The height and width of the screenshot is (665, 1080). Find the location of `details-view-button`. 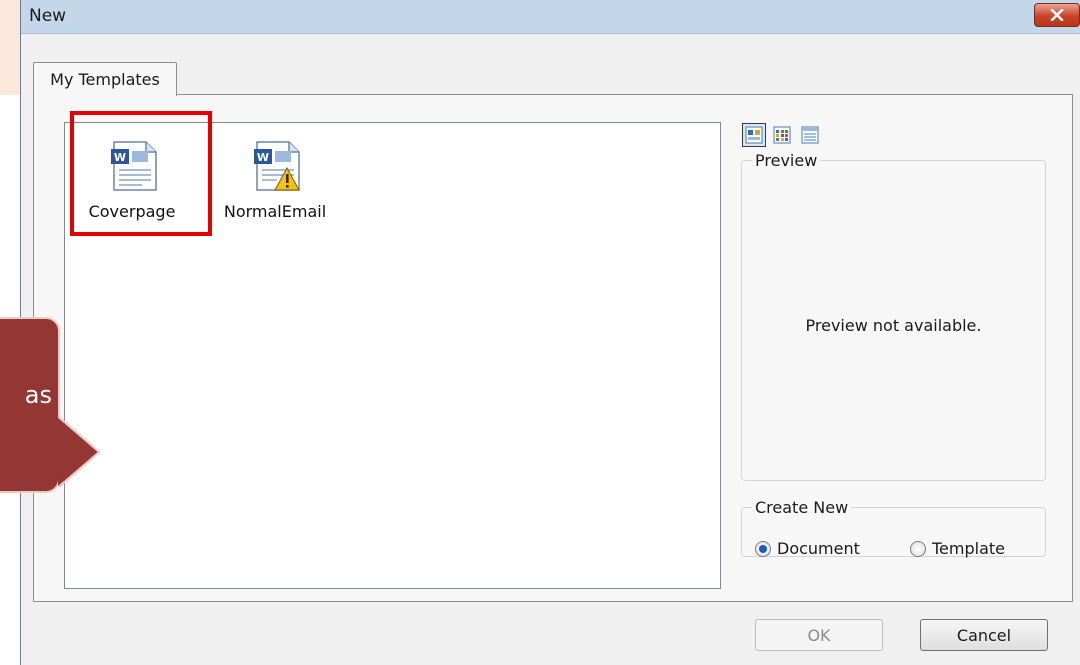

details-view-button is located at coordinates (810, 135).